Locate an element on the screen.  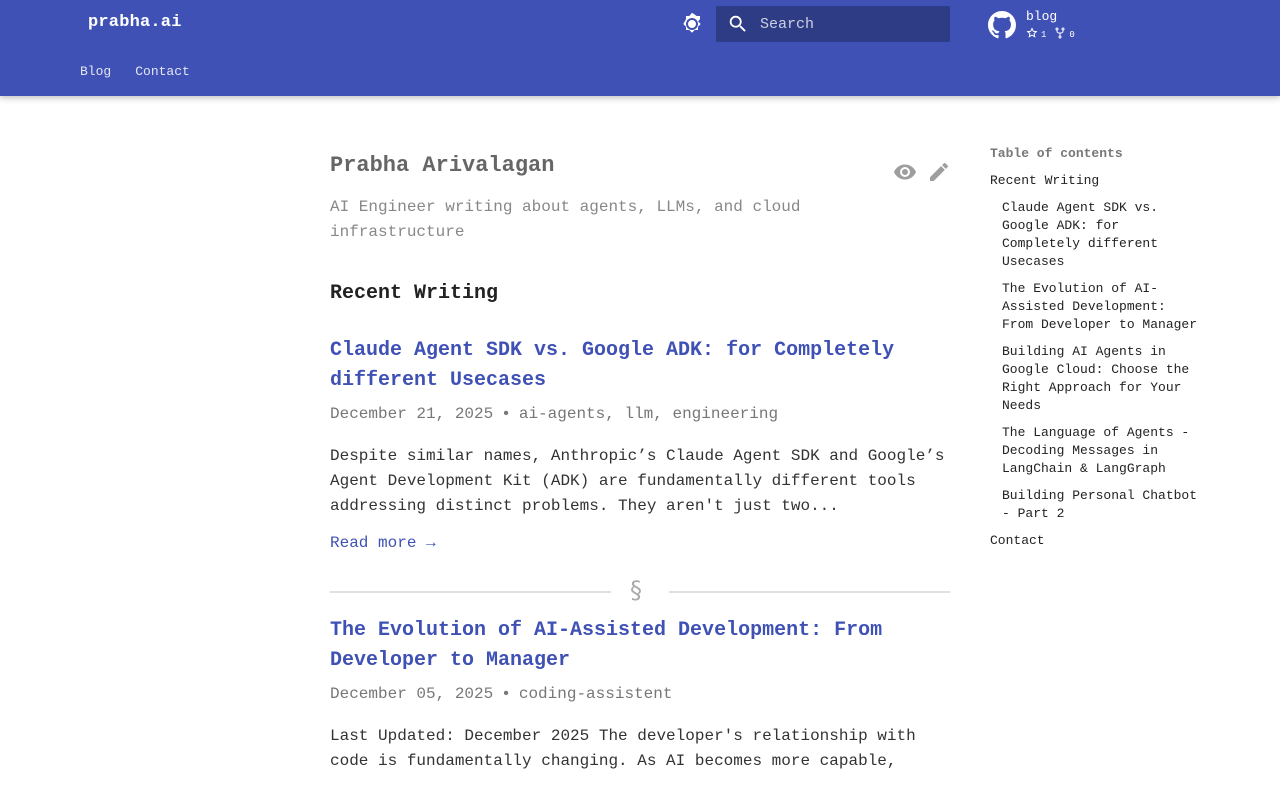
fork-count: 0 is located at coordinates (1072, 34).